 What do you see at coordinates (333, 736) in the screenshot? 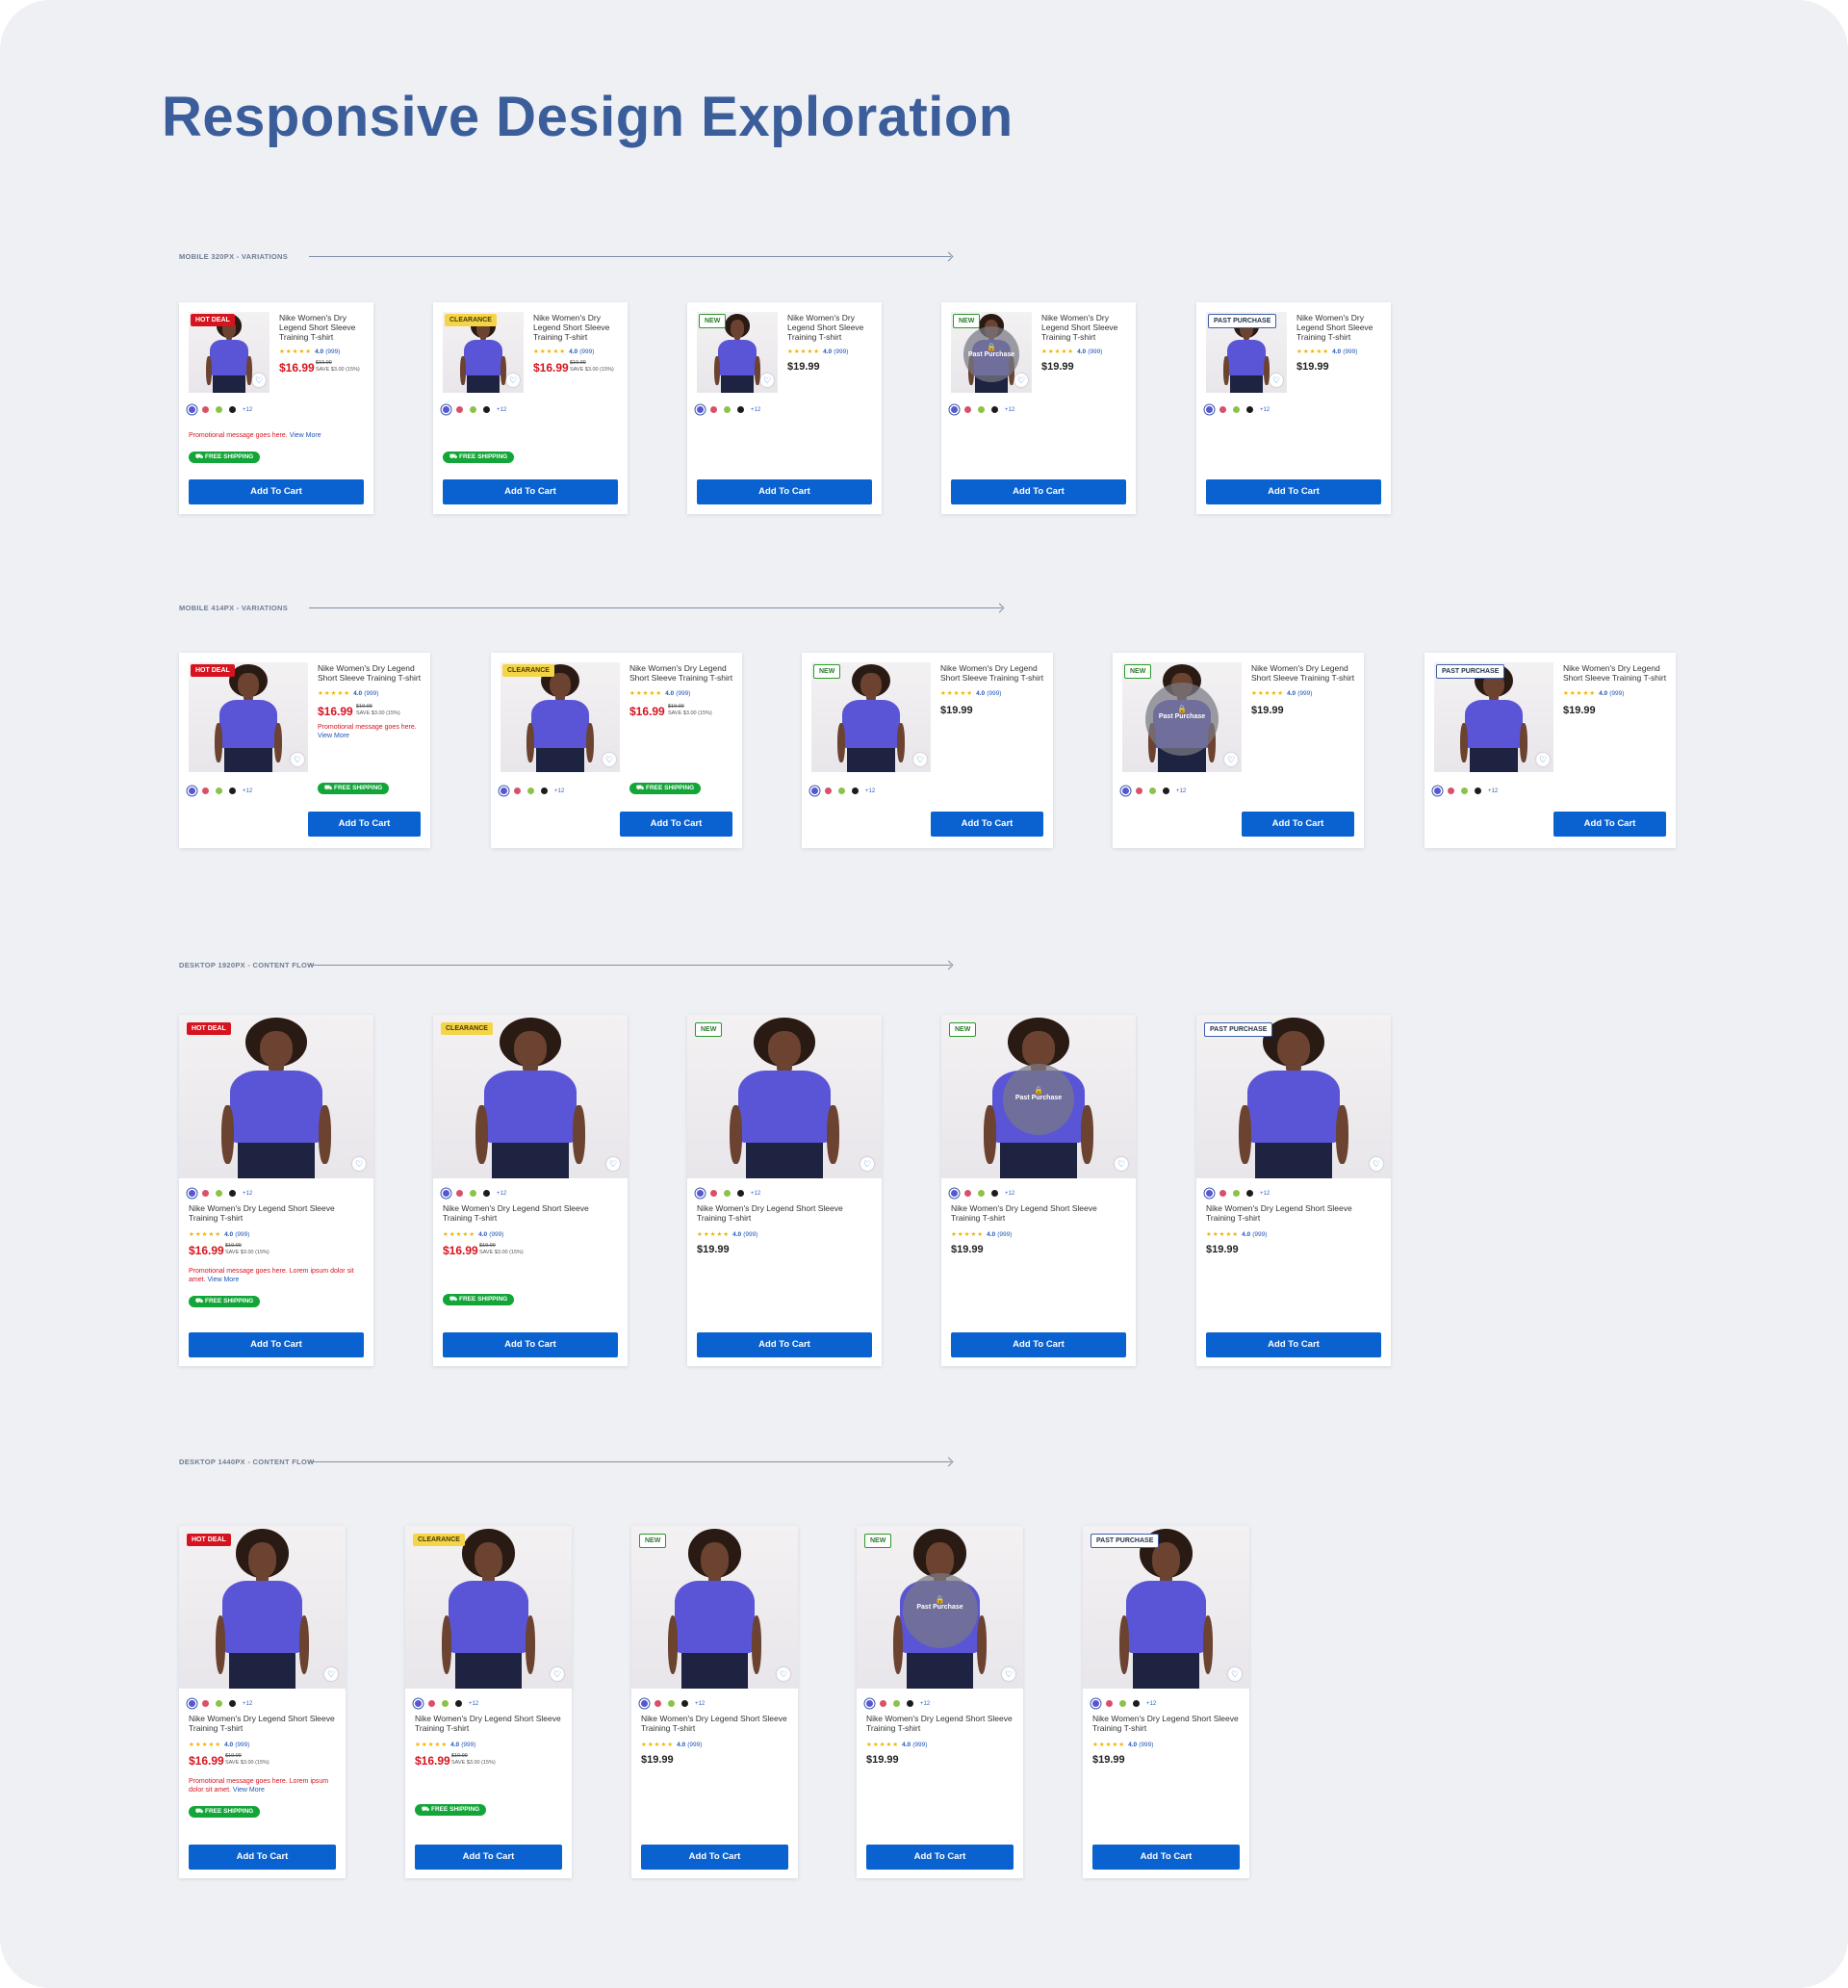
I see `view-more-link: View More` at bounding box center [333, 736].